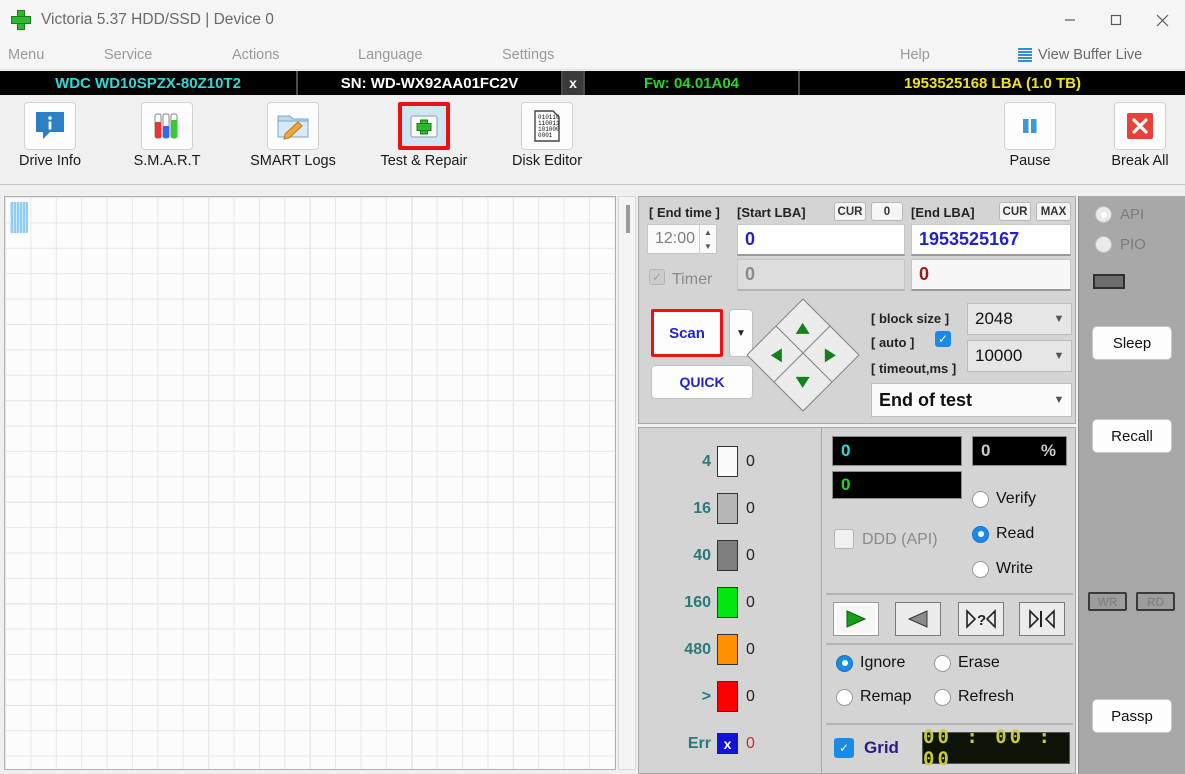 The image size is (1185, 774). What do you see at coordinates (971, 400) in the screenshot?
I see `end-of-test-select: End of test ▼` at bounding box center [971, 400].